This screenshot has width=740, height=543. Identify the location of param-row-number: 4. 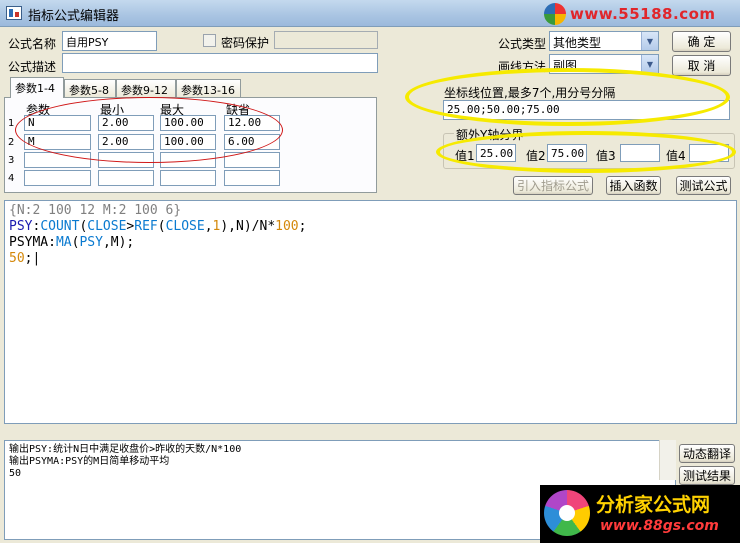
(11, 178).